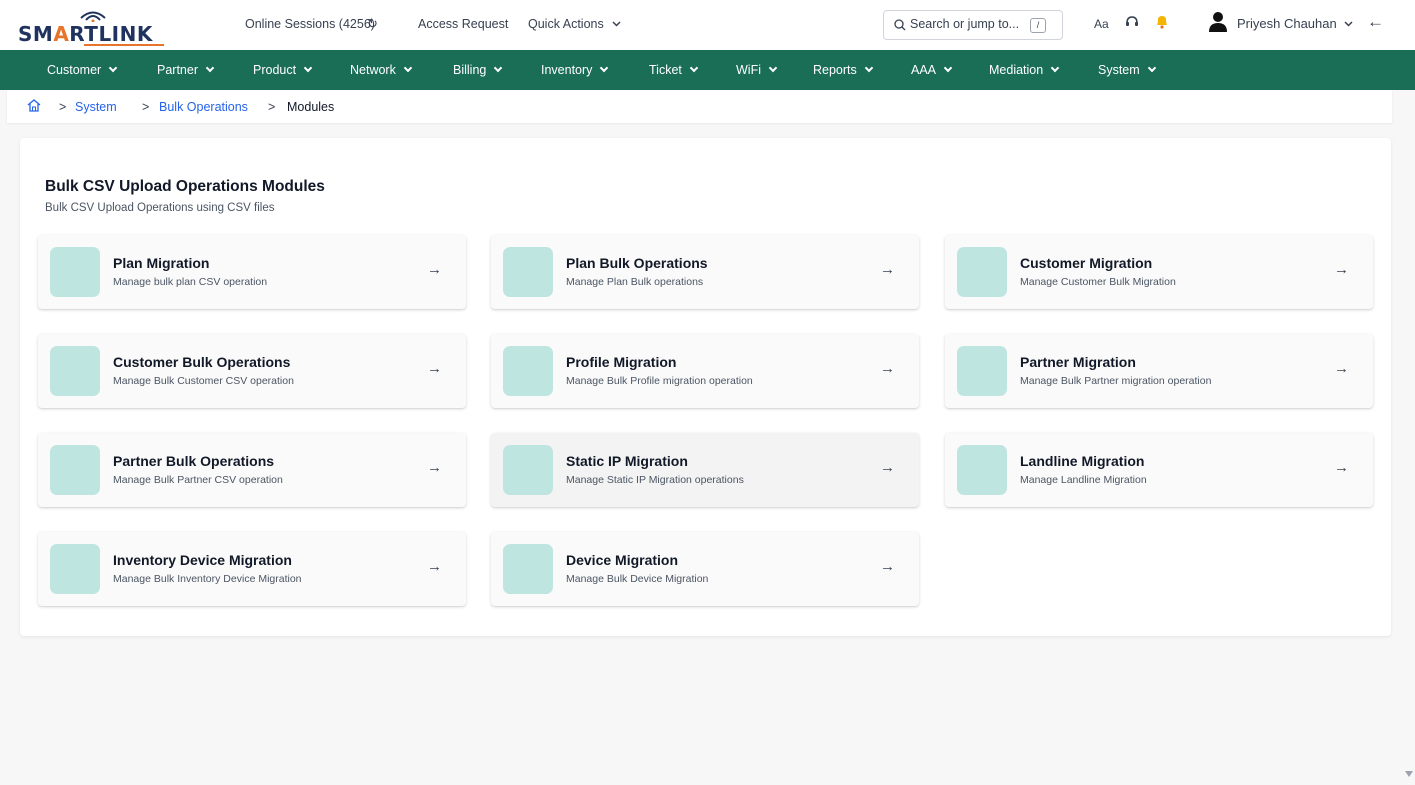 This screenshot has height=785, width=1415. Describe the element at coordinates (932, 70) in the screenshot. I see `nav-aaa: AAA` at that location.